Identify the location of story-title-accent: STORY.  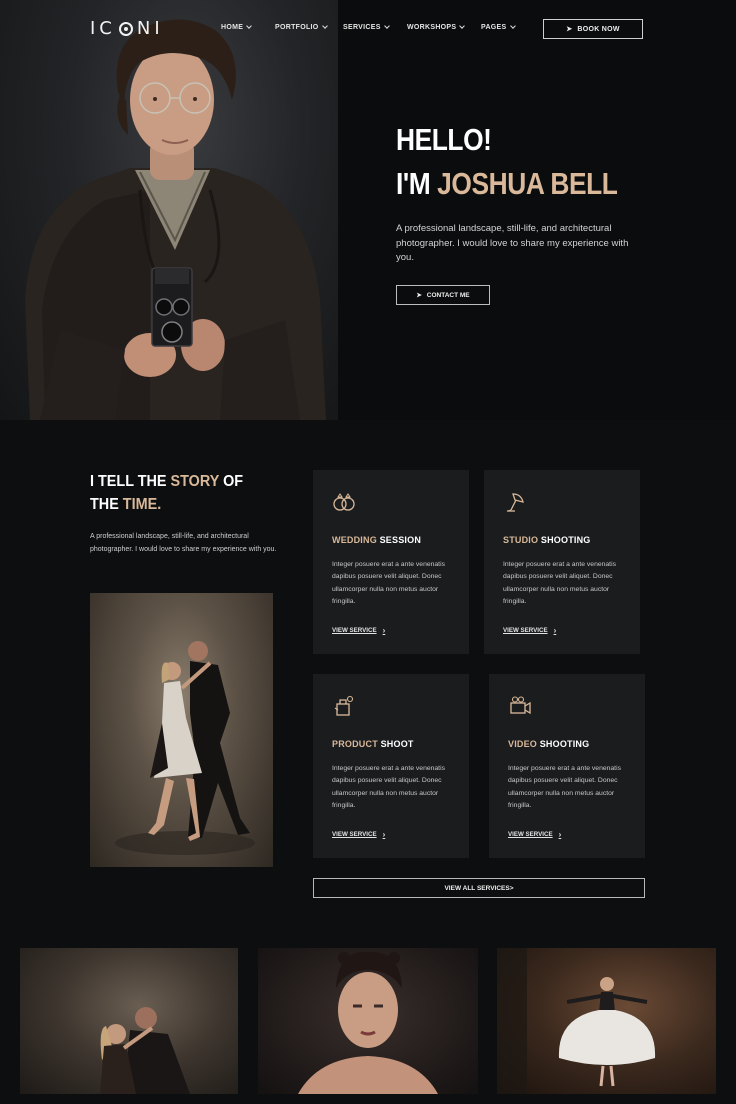
(195, 481).